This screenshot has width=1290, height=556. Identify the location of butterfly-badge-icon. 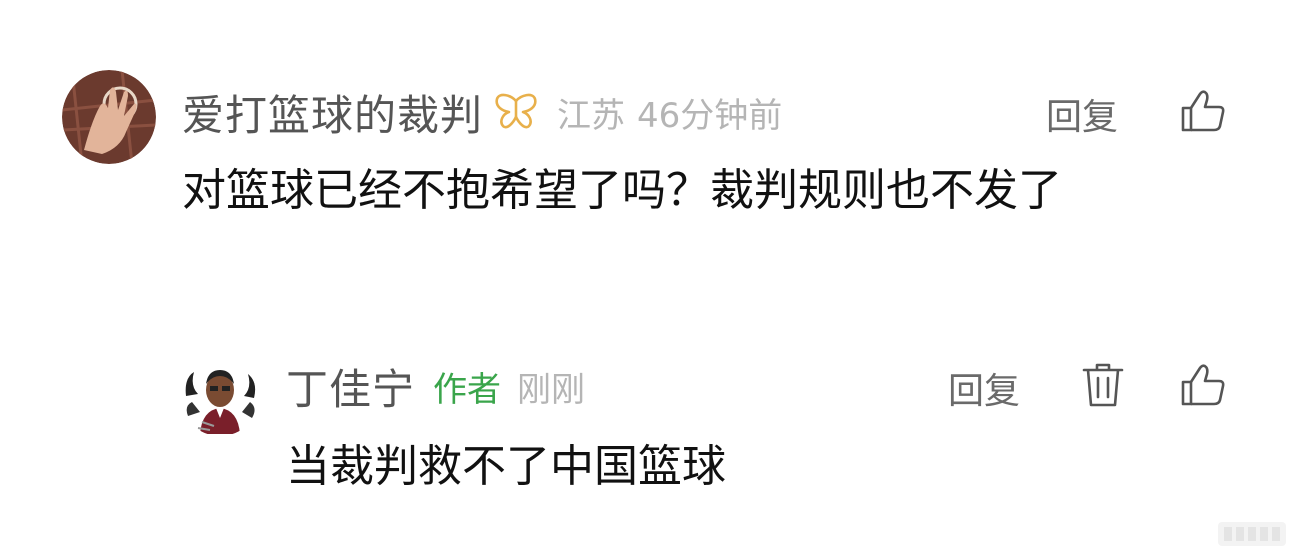
(516, 112).